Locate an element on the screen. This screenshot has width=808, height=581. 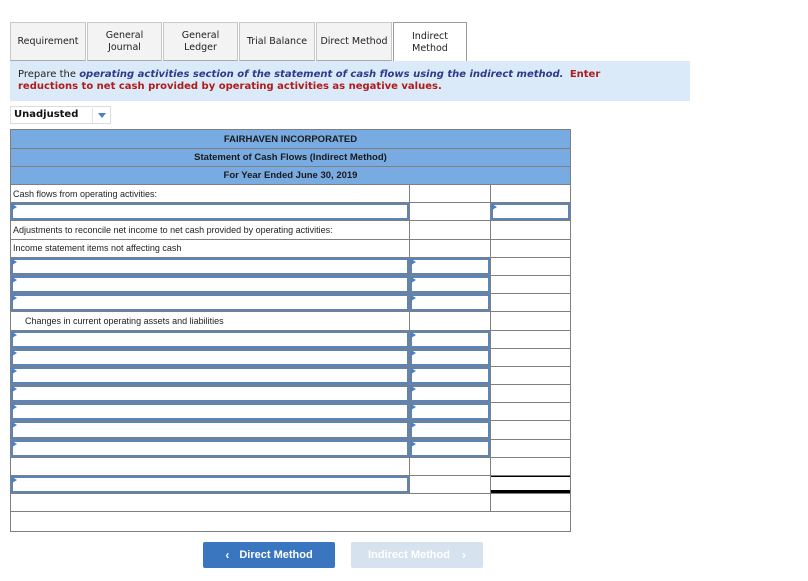
chevron-right-icon: › is located at coordinates (463, 555).